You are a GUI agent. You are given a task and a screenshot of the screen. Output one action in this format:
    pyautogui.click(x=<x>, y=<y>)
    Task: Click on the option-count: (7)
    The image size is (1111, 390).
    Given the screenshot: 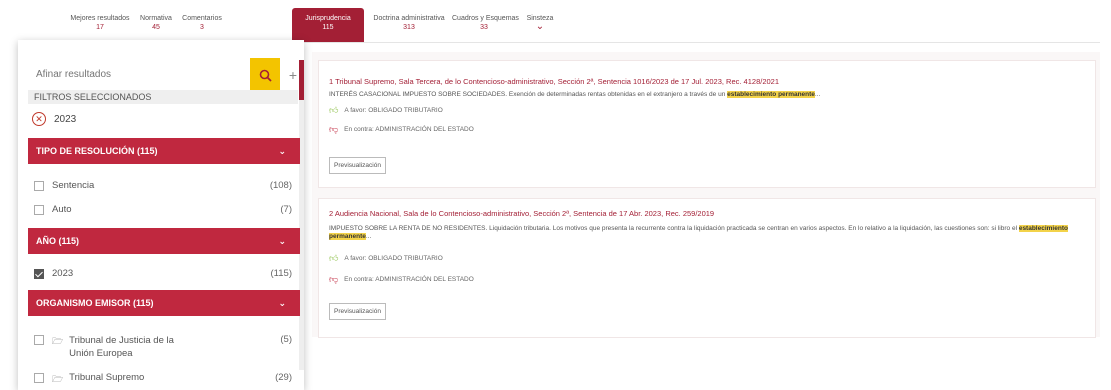 What is the action you would take?
    pyautogui.click(x=286, y=209)
    